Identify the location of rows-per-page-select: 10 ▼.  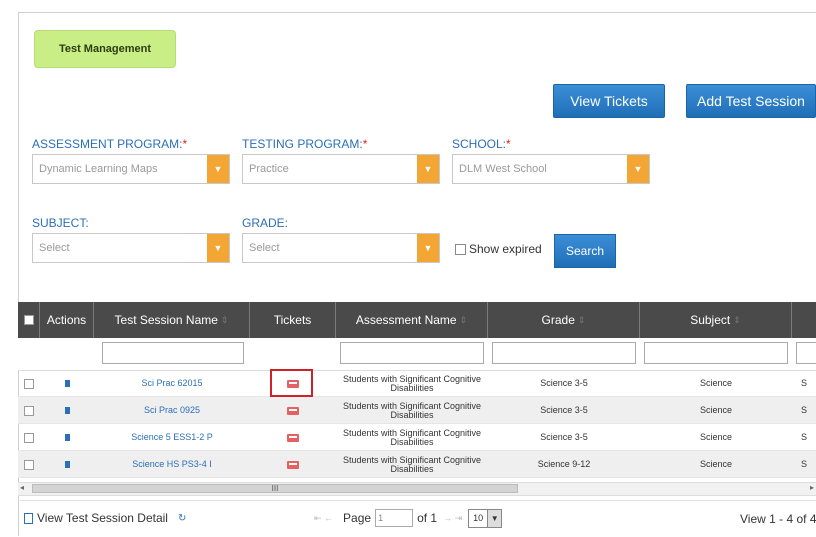
(485, 518).